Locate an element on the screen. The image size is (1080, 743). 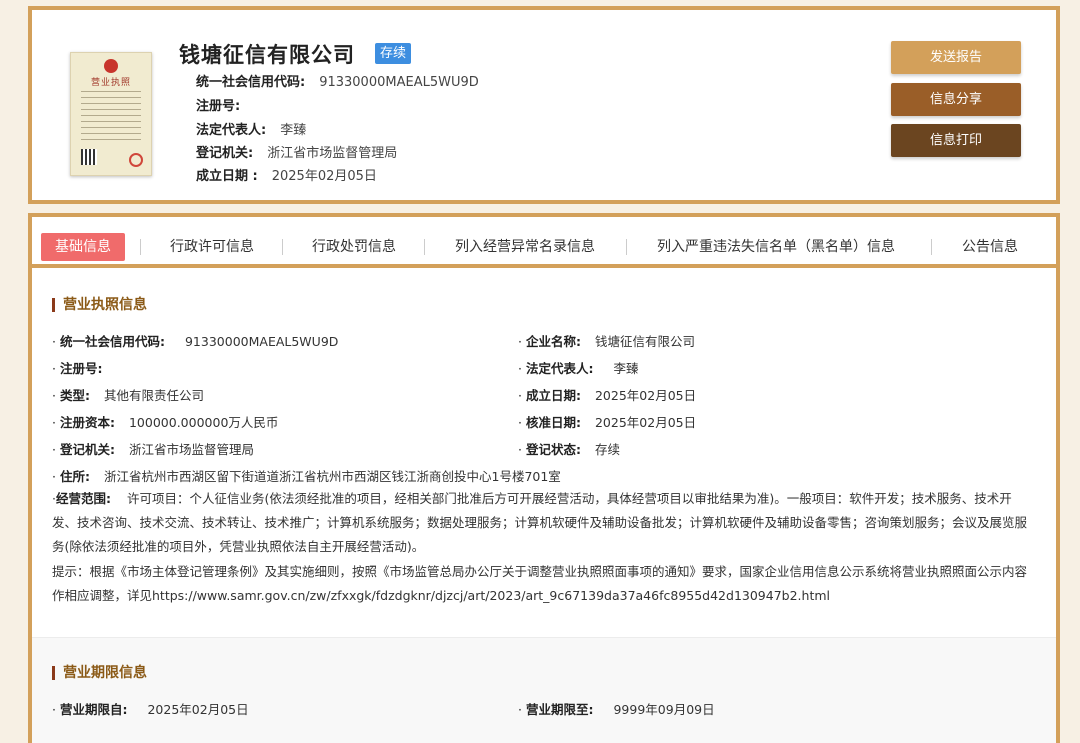
header-est-date: 成立日期 :2025年02月05日 is located at coordinates (286, 176).